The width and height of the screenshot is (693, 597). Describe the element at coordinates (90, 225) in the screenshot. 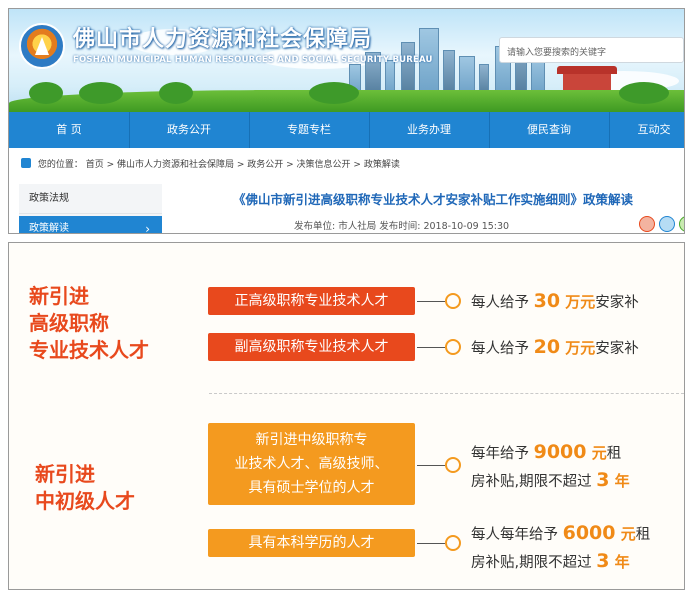

I see `sidebar-item-policy-interpretation: 政策解读 ›` at that location.